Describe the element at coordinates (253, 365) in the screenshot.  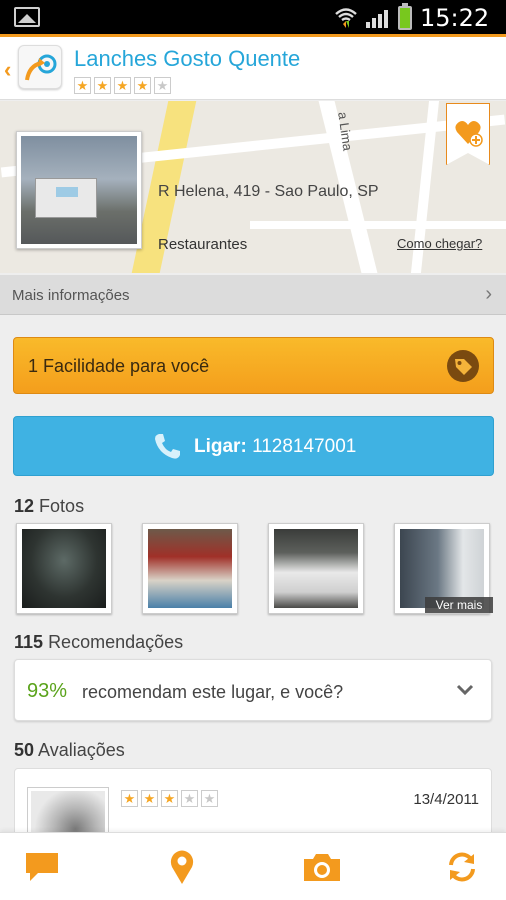
I see `facility-button: 1 Facilidade para você` at that location.